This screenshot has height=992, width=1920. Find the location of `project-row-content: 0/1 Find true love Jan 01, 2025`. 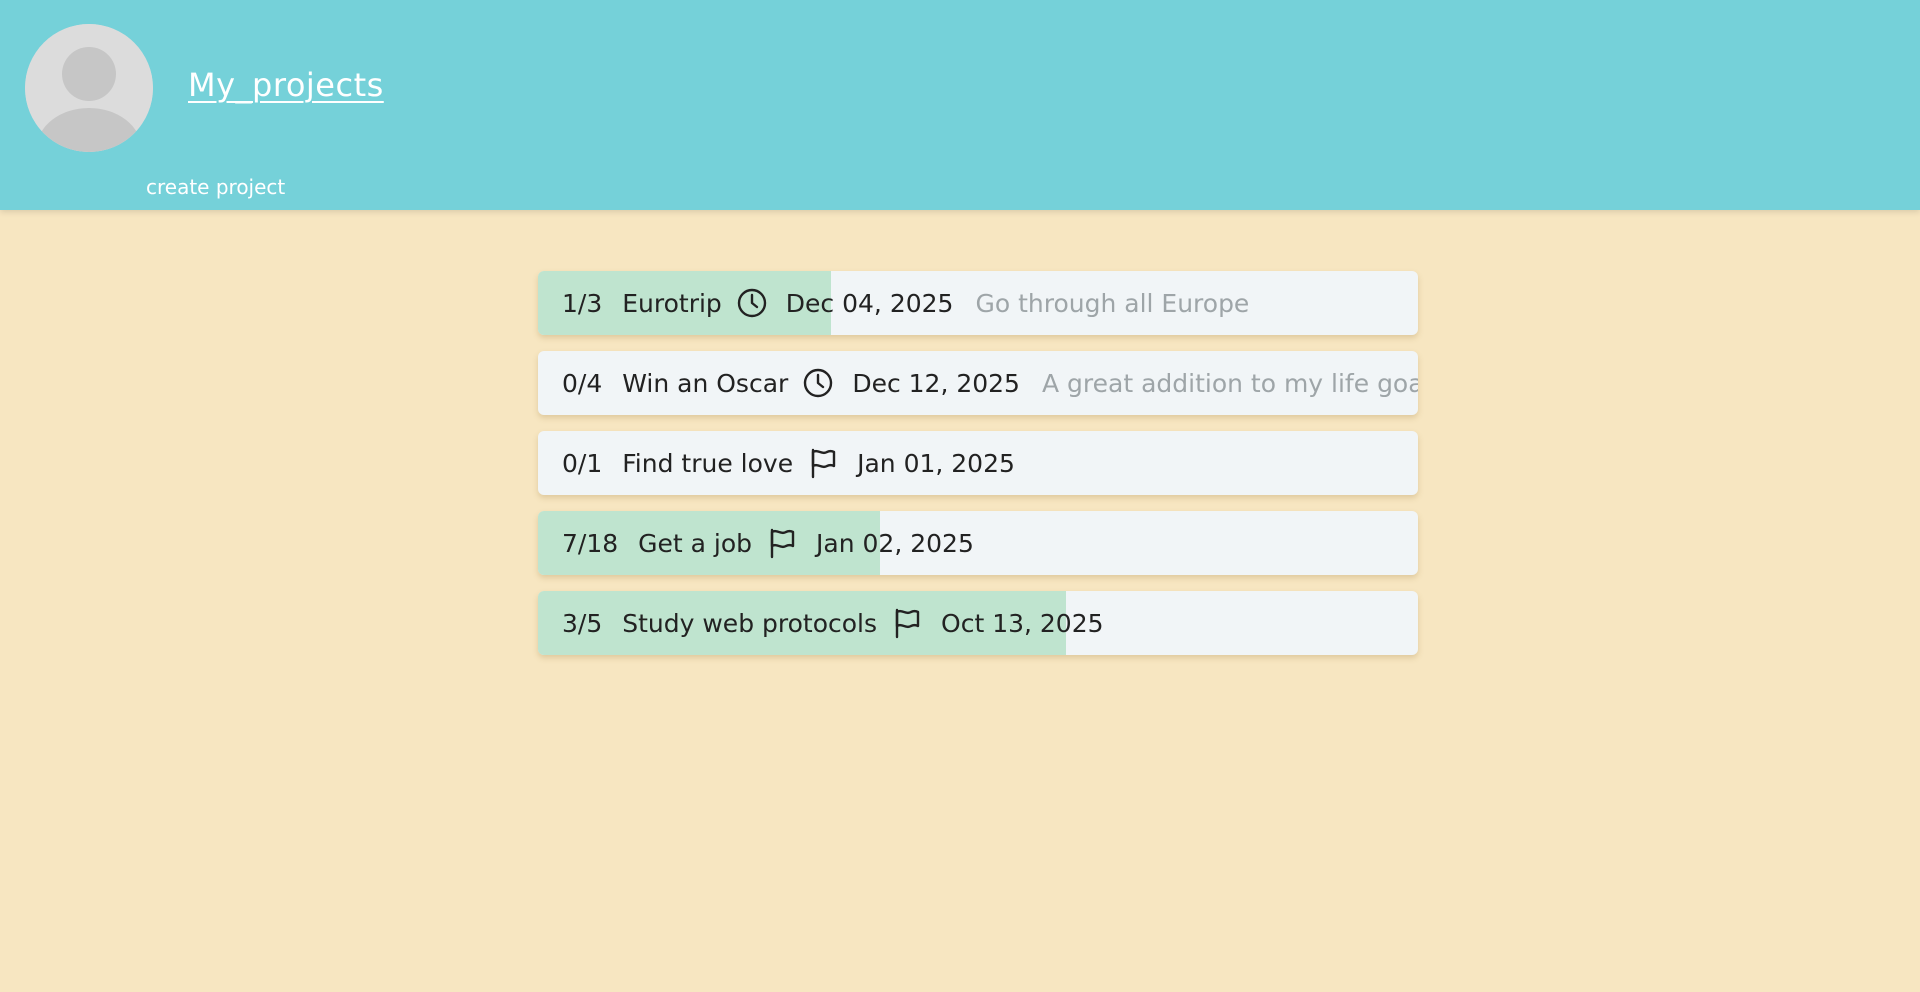

project-row-content: 0/1 Find true love Jan 01, 2025 is located at coordinates (799, 463).